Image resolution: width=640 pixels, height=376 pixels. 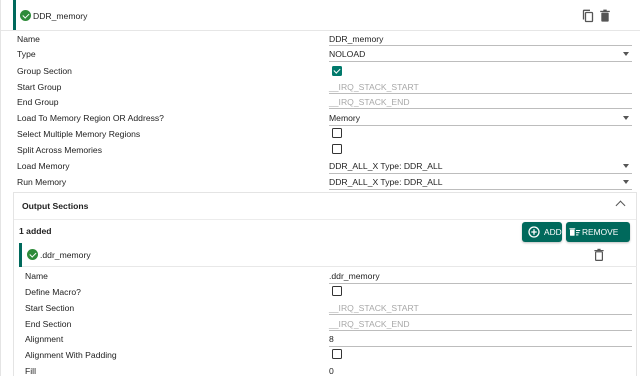 I want to click on end-group-input: __IRQ_STACK_END, so click(x=480, y=102).